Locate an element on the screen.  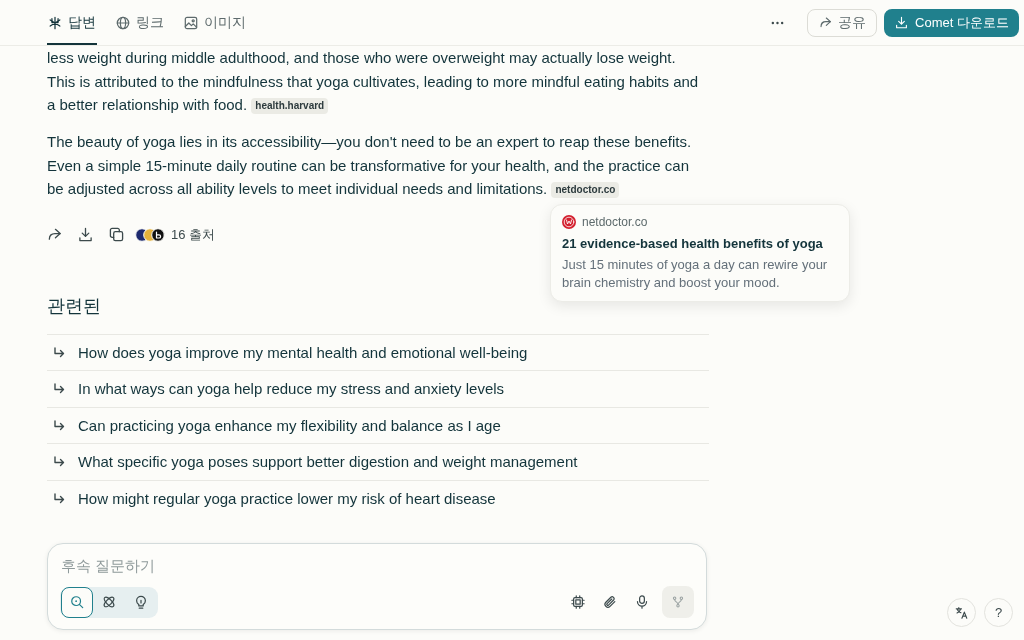
source-snippet: Just 15 minutes of yoga a day can rewire your brain chemistry and boost your mood. is located at coordinates (695, 274).